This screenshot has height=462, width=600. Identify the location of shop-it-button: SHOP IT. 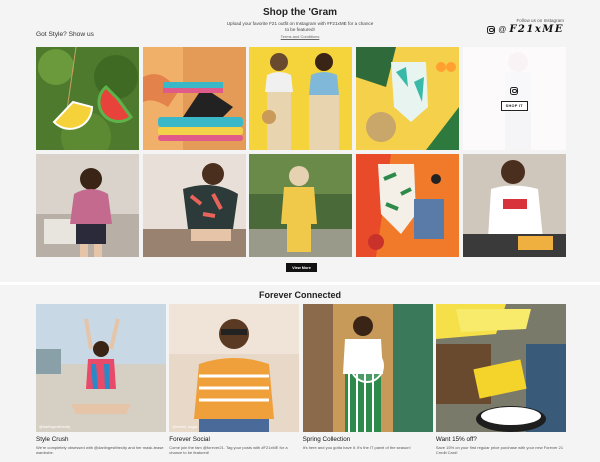
(514, 105).